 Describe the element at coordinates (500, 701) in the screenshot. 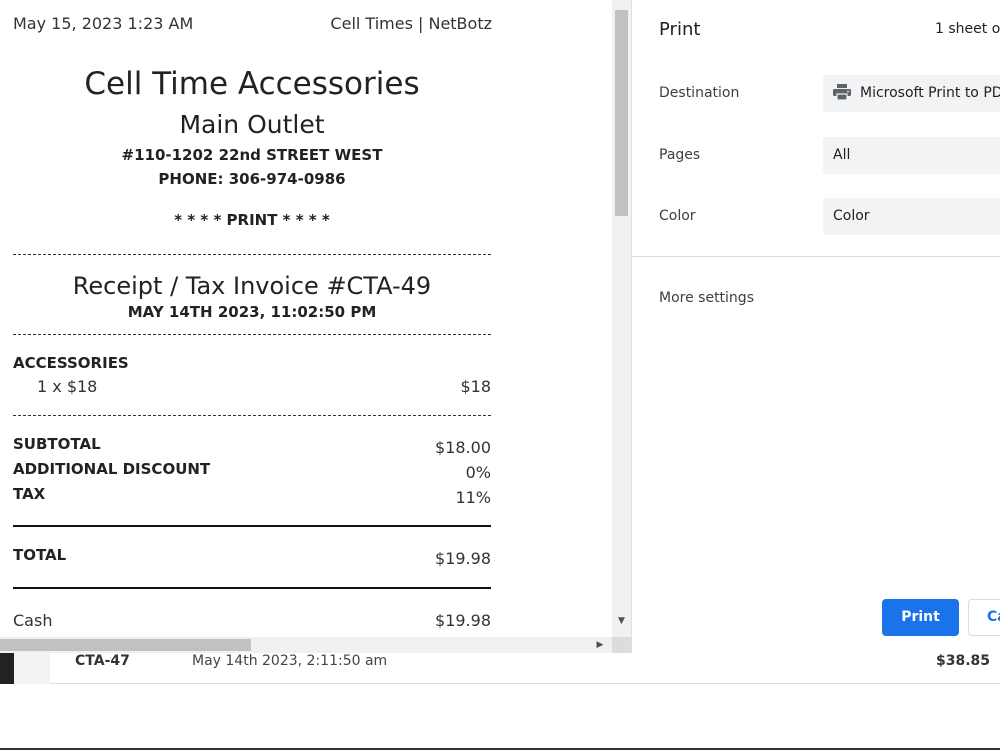

I see `background-receipt-list: CTA-47 May 14th 2023, 2:11:50 am $38.85` at that location.